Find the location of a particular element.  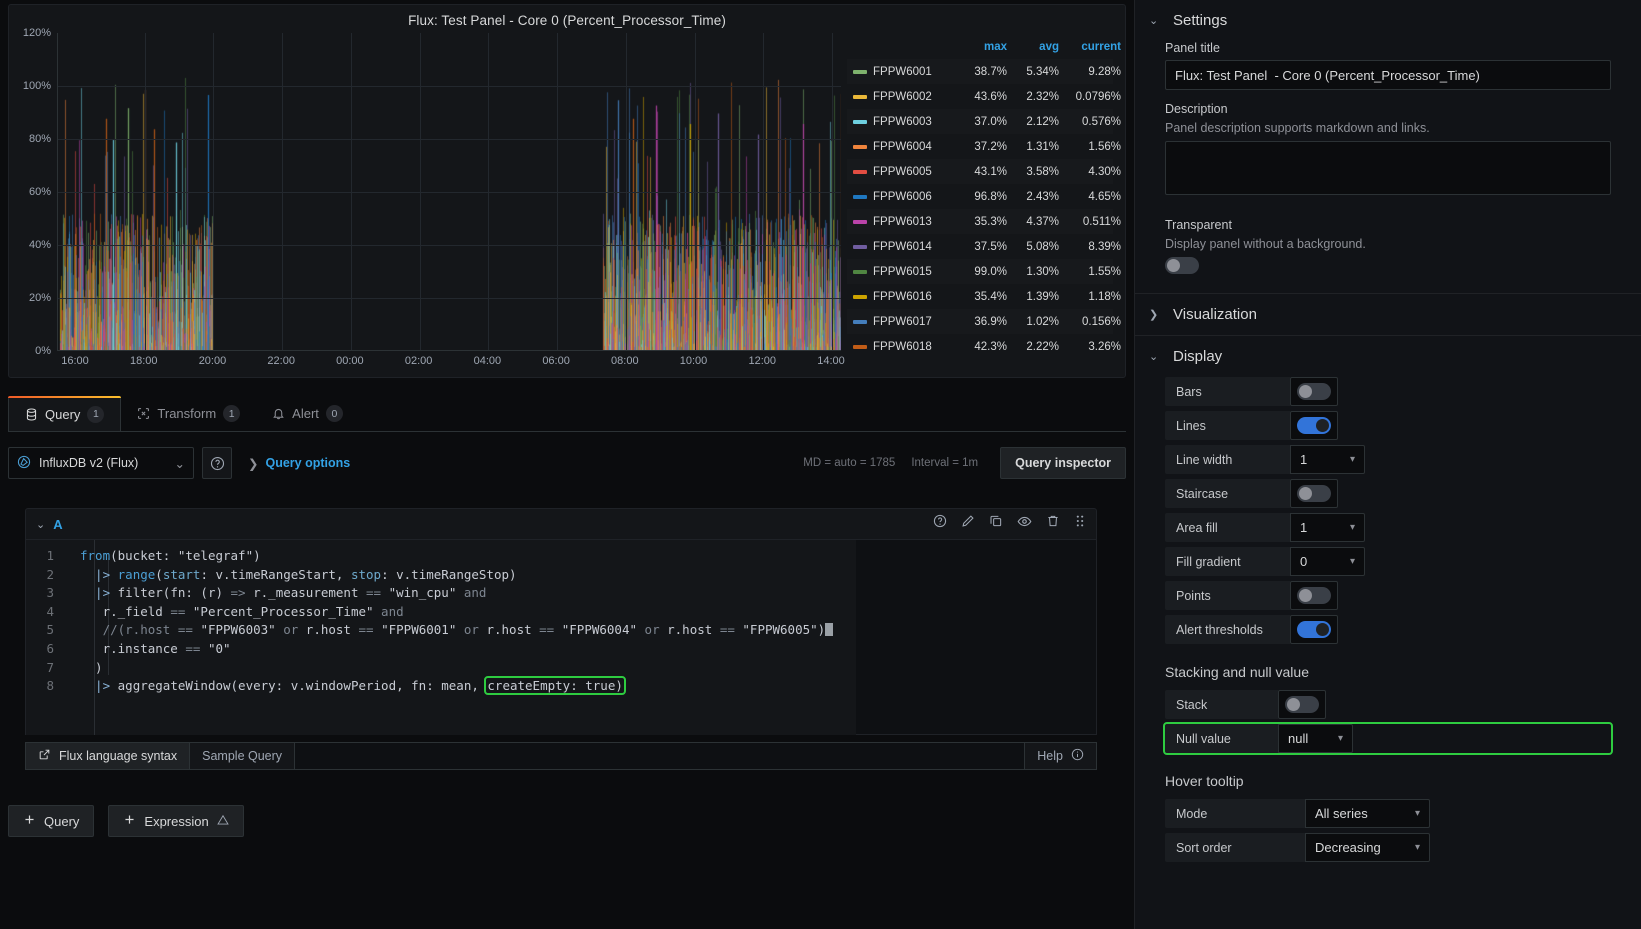

chevron-down-icon: ⌄ is located at coordinates (40, 524).